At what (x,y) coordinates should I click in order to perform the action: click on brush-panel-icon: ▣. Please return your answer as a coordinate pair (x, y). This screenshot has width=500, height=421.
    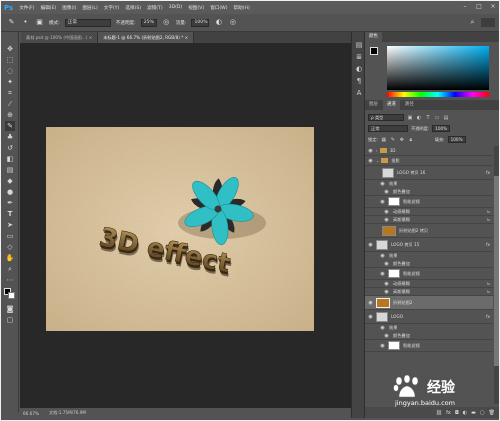
    Looking at the image, I should click on (39, 22).